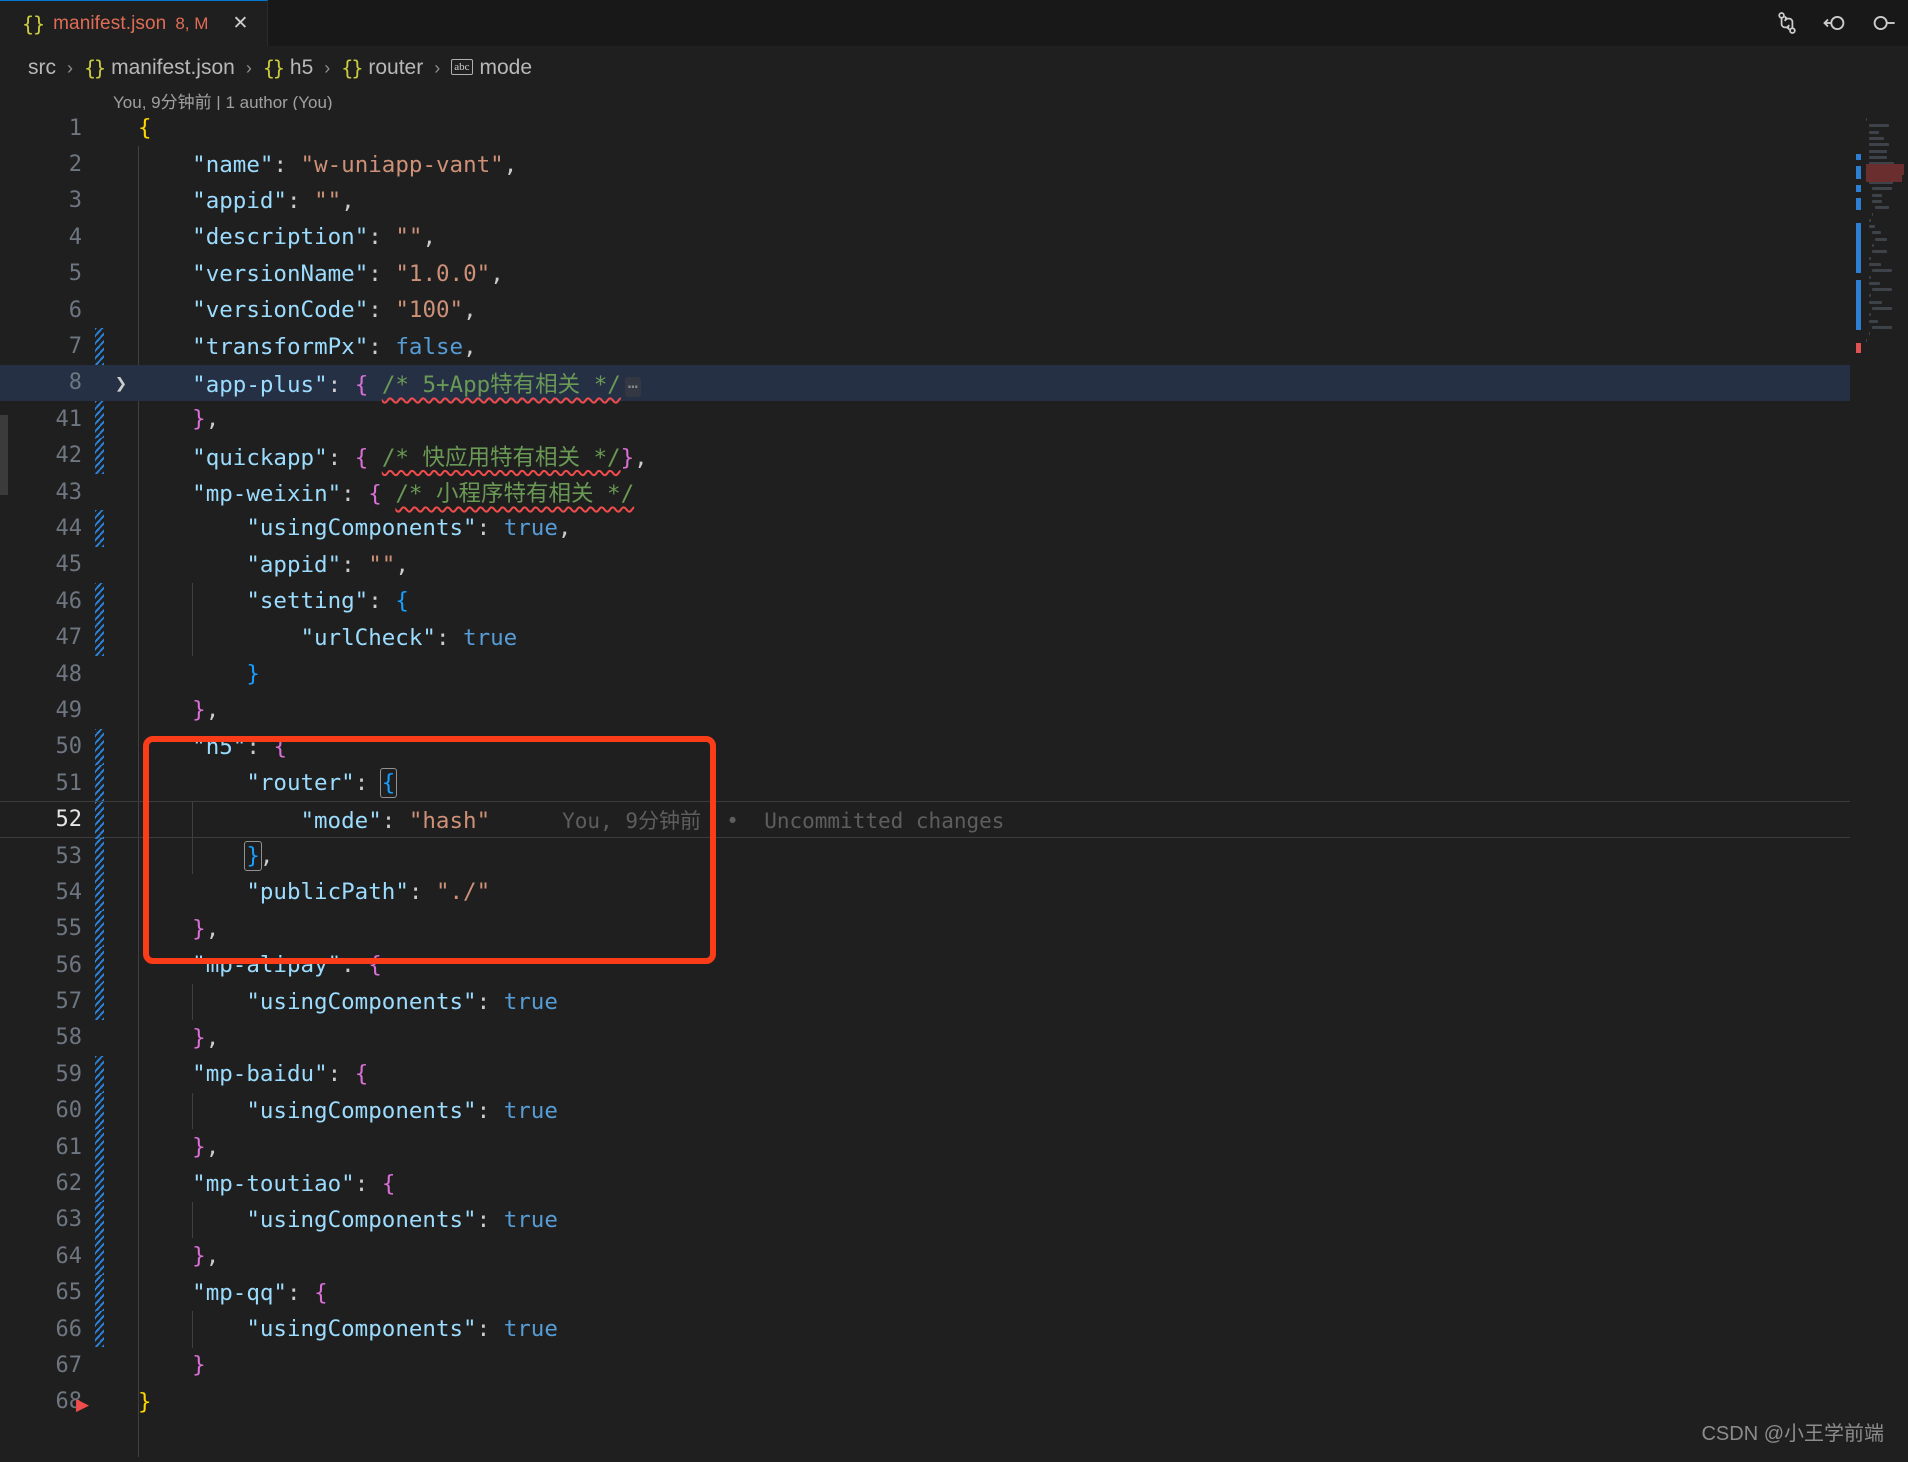 The image size is (1908, 1462). Describe the element at coordinates (954, 965) in the screenshot. I see `code-line: 56 "mp-alipay": {` at that location.